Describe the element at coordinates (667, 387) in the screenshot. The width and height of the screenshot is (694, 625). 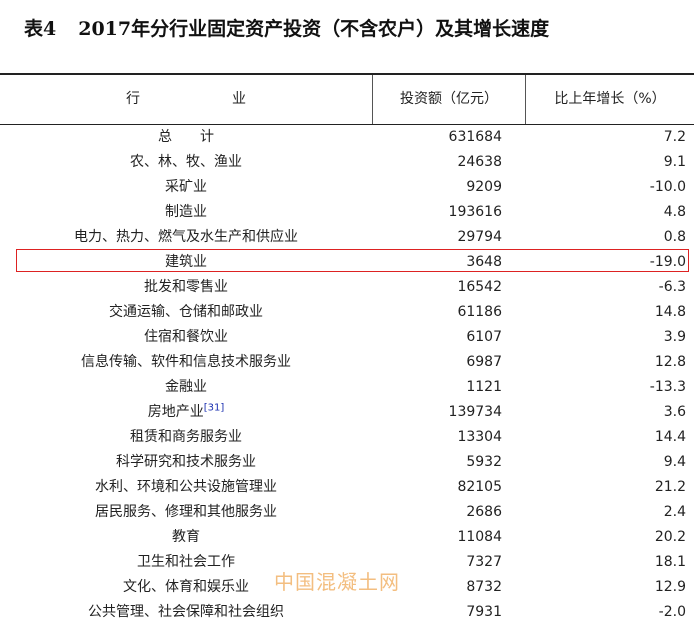
I see `growth-value: -13.3` at that location.